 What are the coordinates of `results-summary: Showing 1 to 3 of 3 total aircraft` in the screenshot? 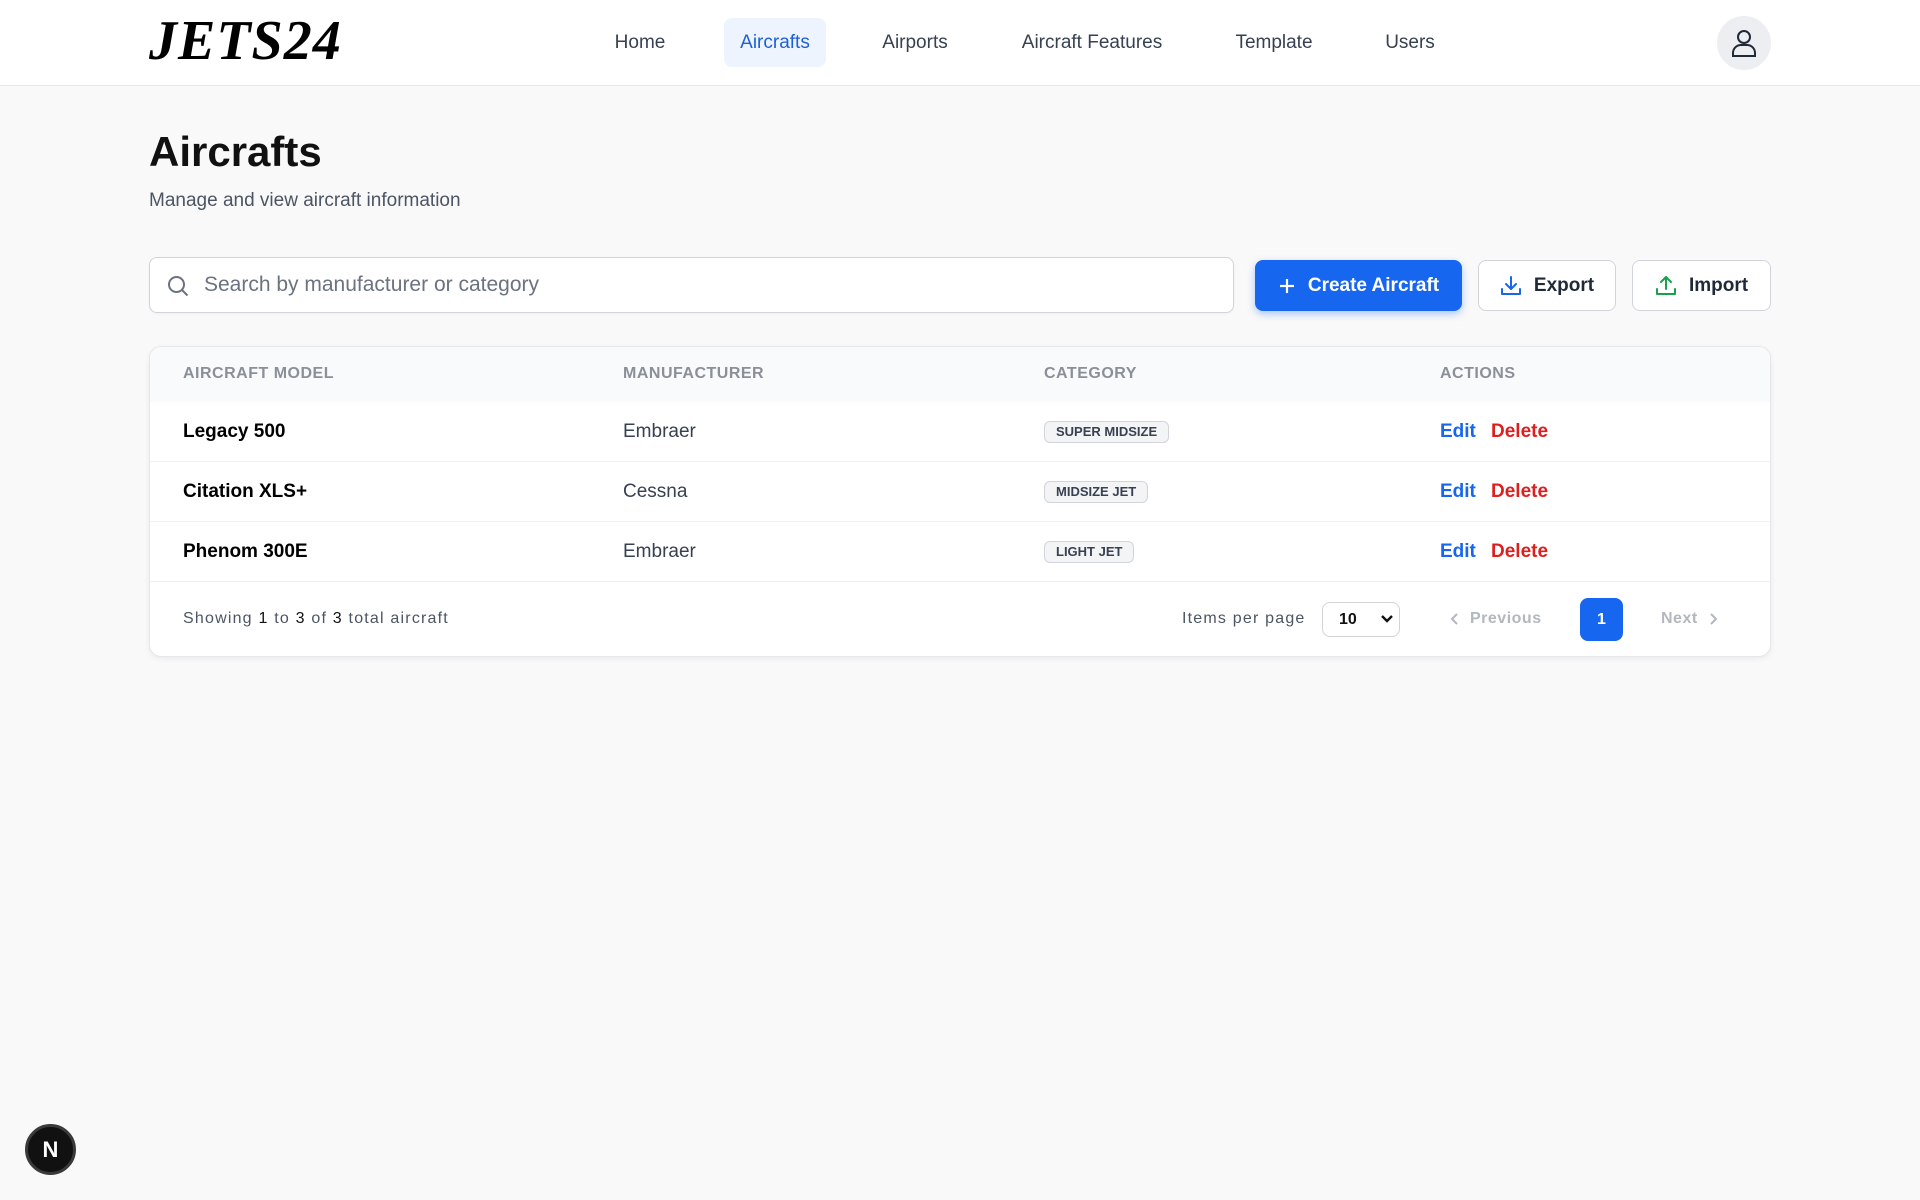 It's located at (316, 619).